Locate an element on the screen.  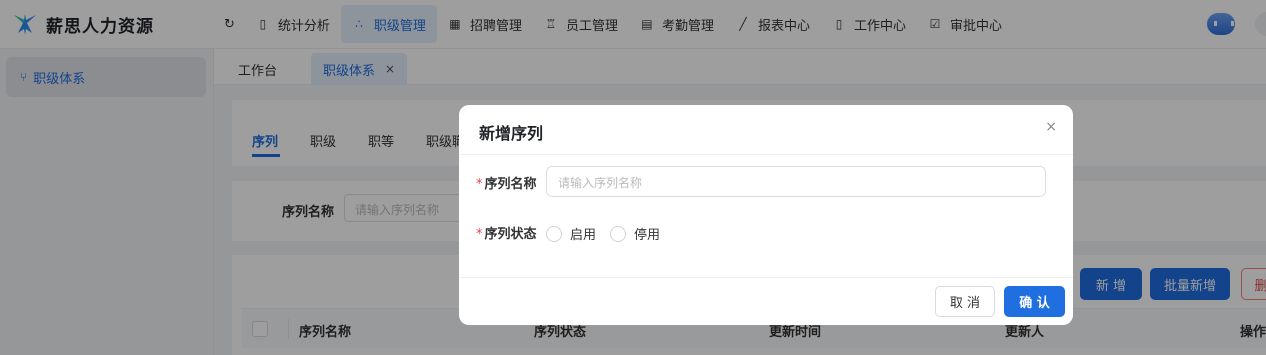
radio-label: 启用 is located at coordinates (583, 235).